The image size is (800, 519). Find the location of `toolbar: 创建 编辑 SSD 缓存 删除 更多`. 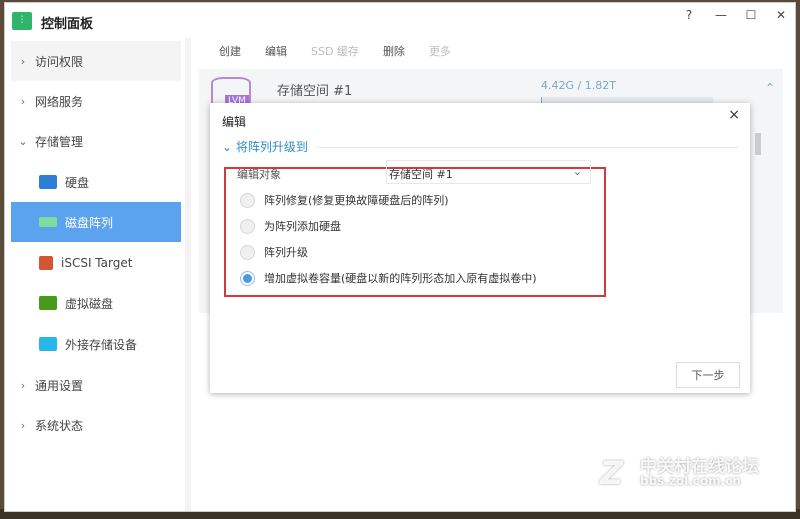

toolbar: 创建 编辑 SSD 缓存 删除 更多 is located at coordinates (347, 51).